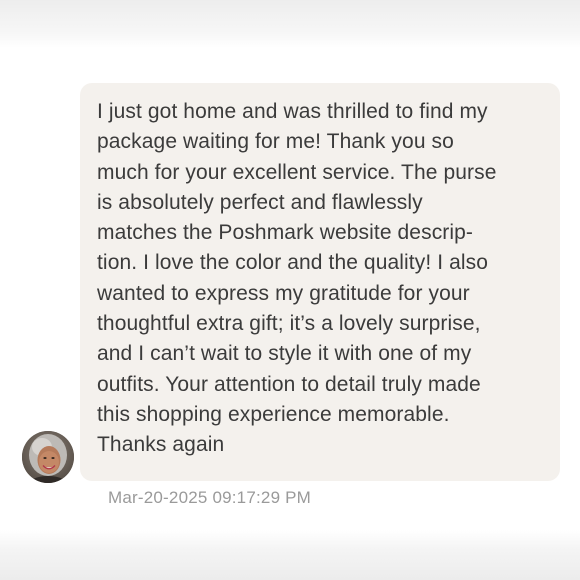  I want to click on bottom-fade, so click(290, 555).